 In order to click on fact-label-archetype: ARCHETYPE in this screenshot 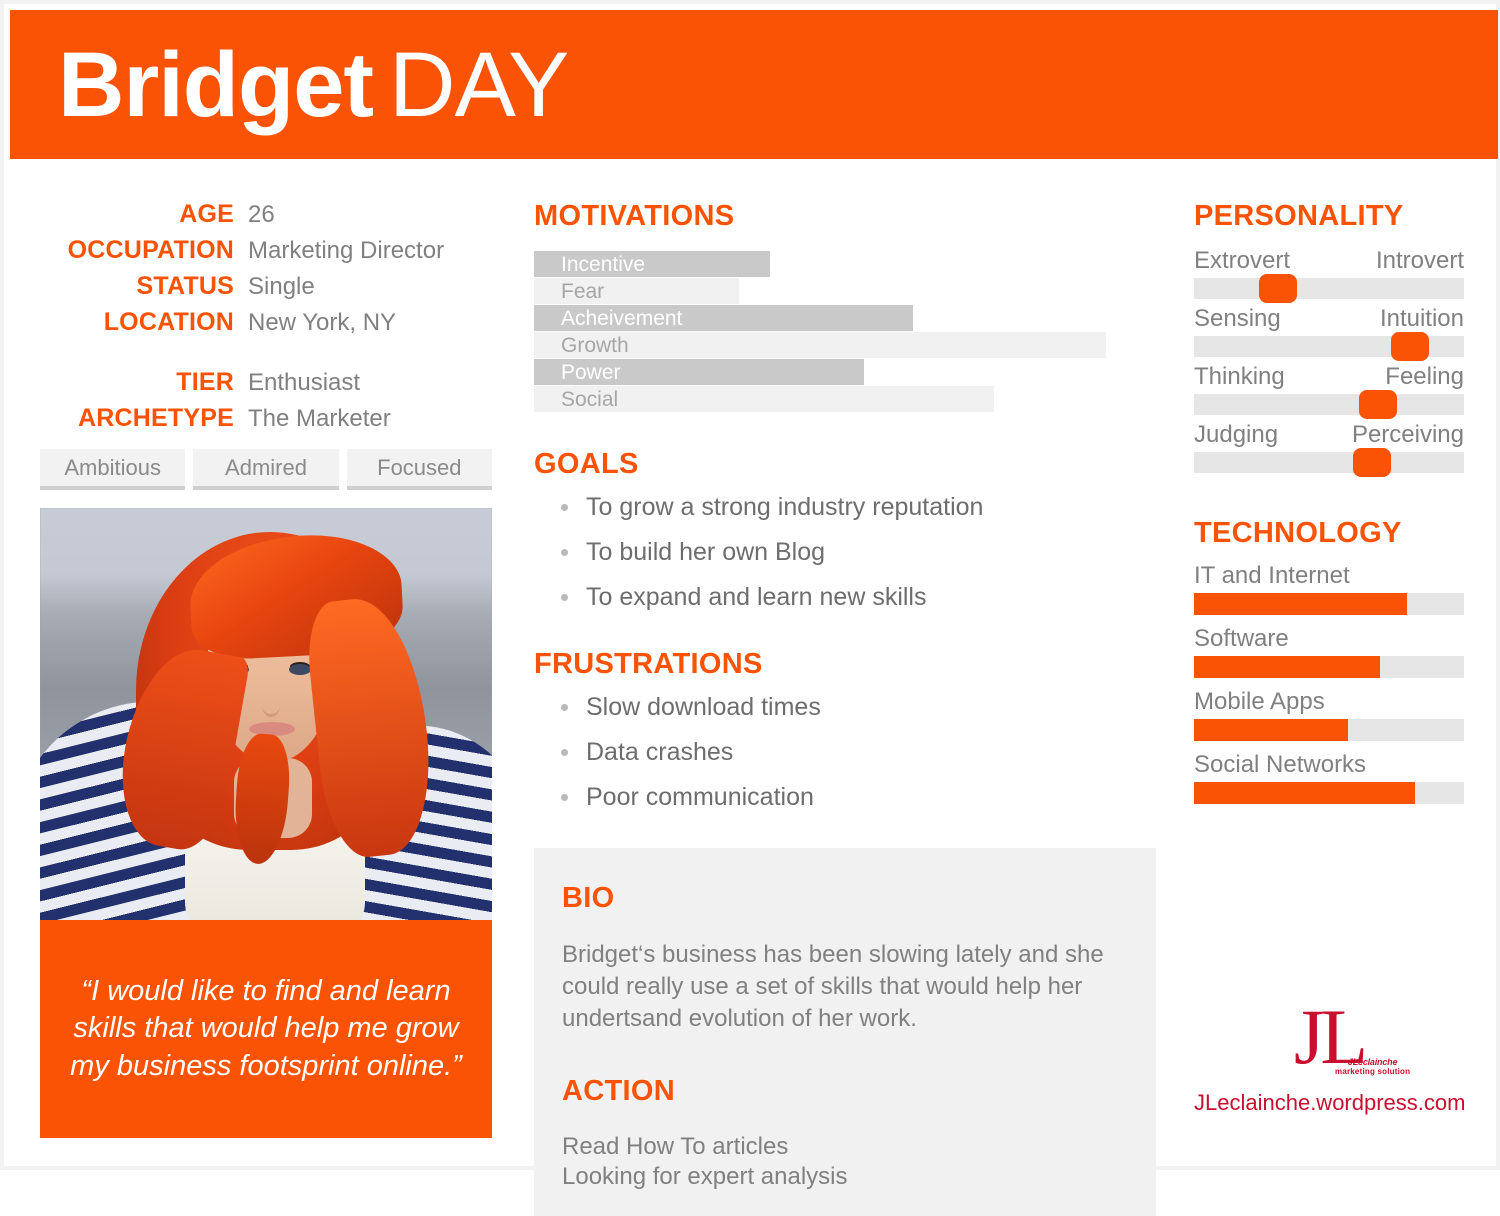, I will do `click(156, 418)`.